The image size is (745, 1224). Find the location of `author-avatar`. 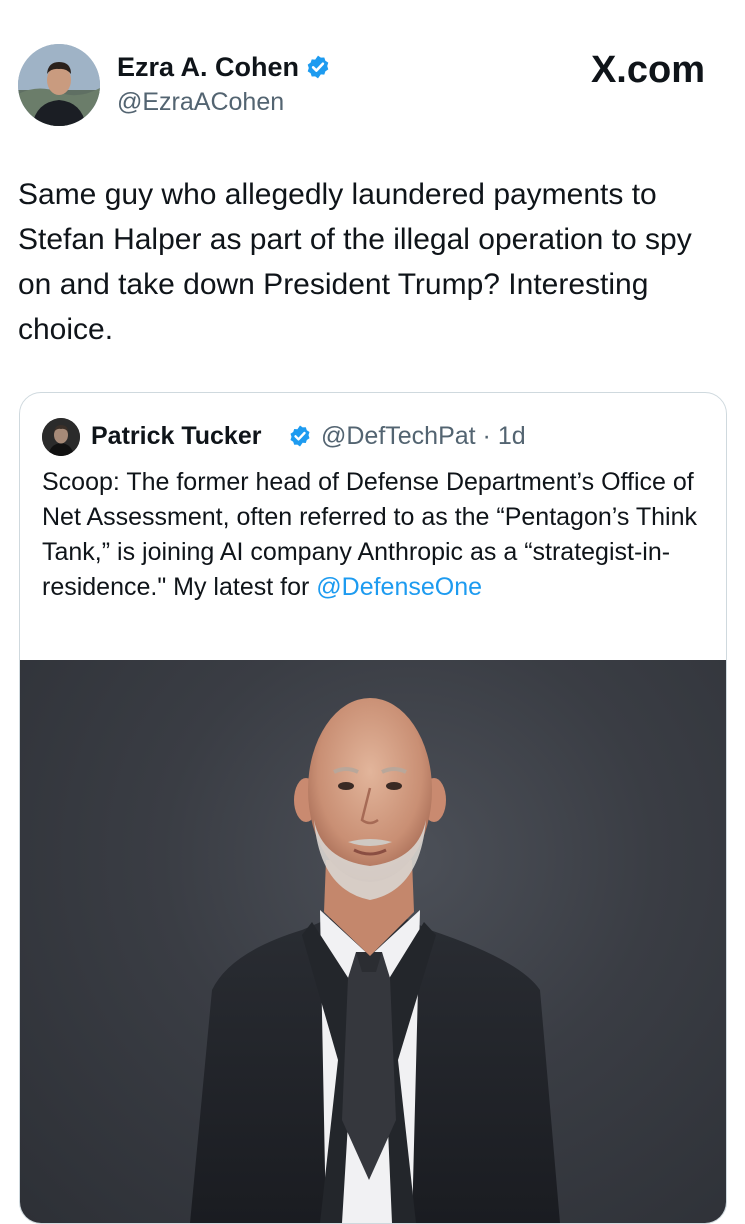

author-avatar is located at coordinates (59, 85).